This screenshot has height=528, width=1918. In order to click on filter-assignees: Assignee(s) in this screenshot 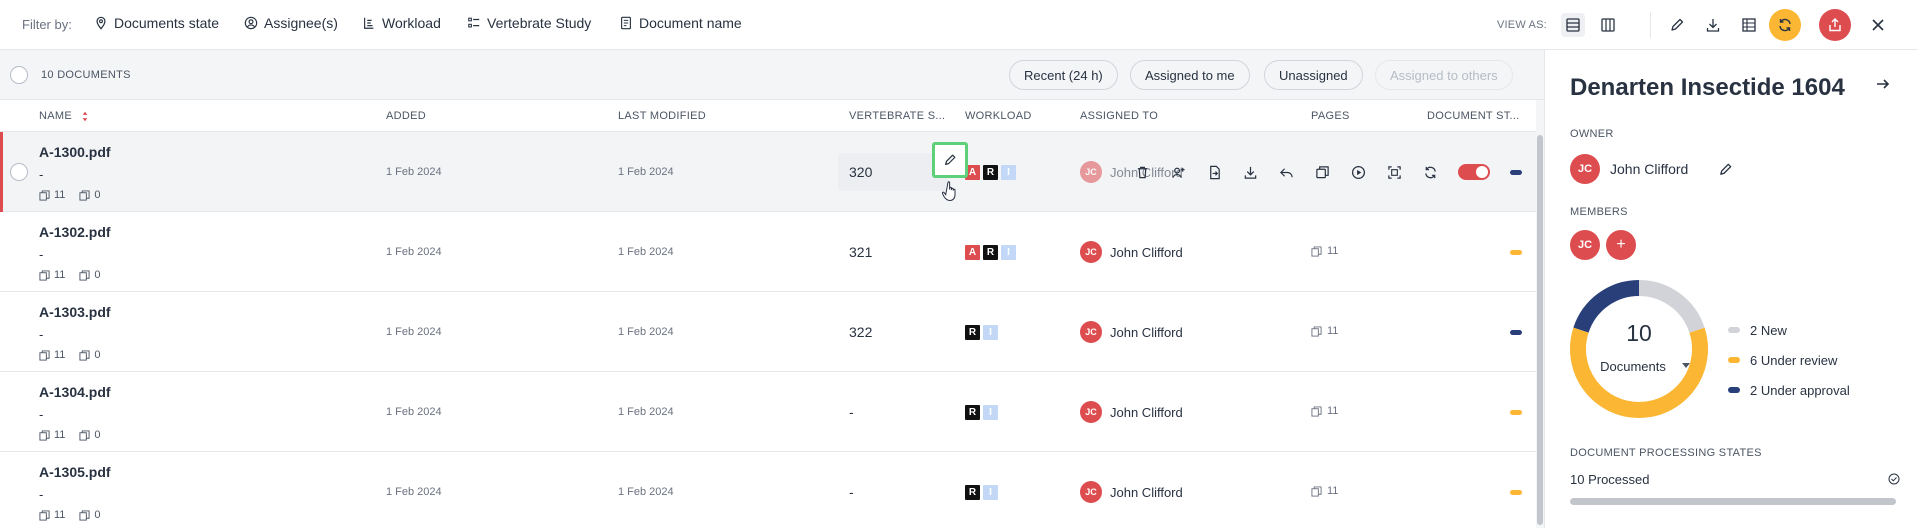, I will do `click(291, 23)`.